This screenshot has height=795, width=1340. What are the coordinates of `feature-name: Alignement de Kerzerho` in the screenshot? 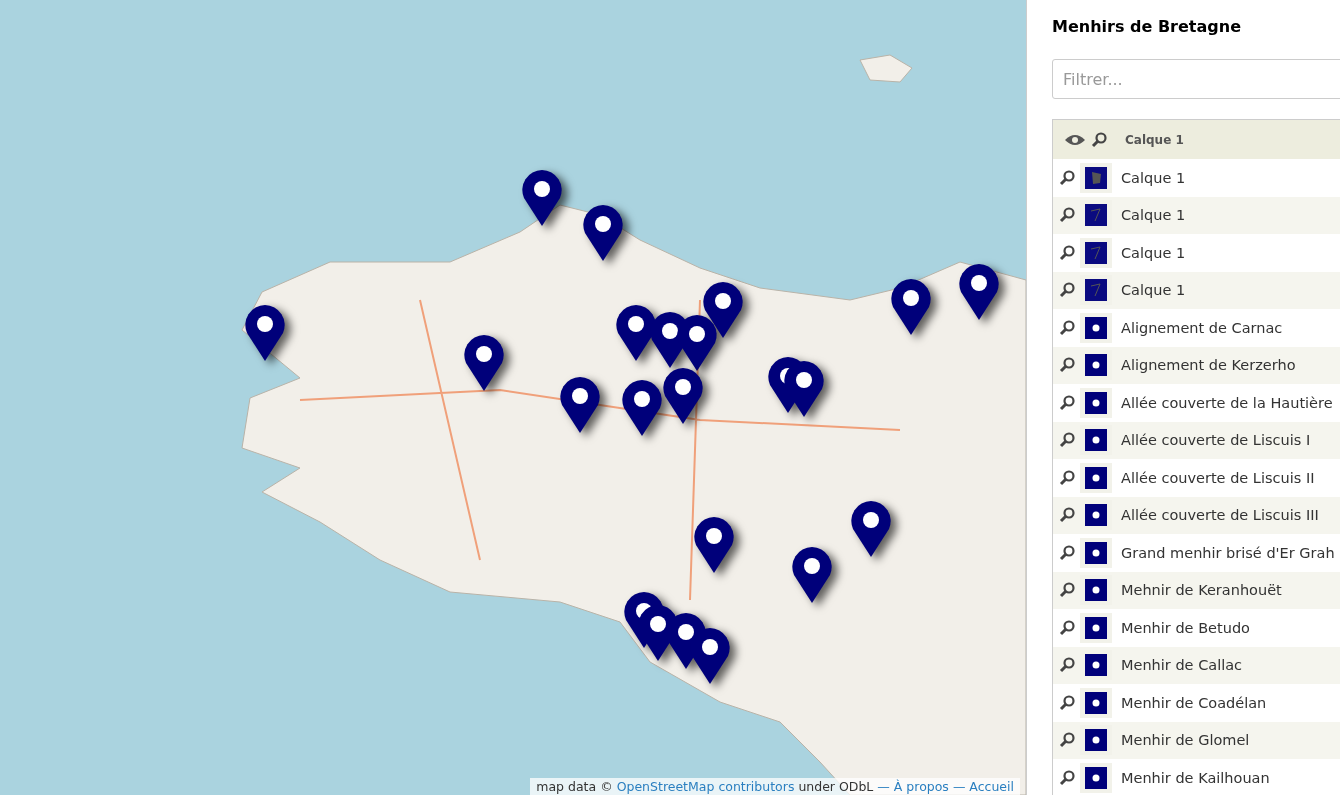 It's located at (1208, 365).